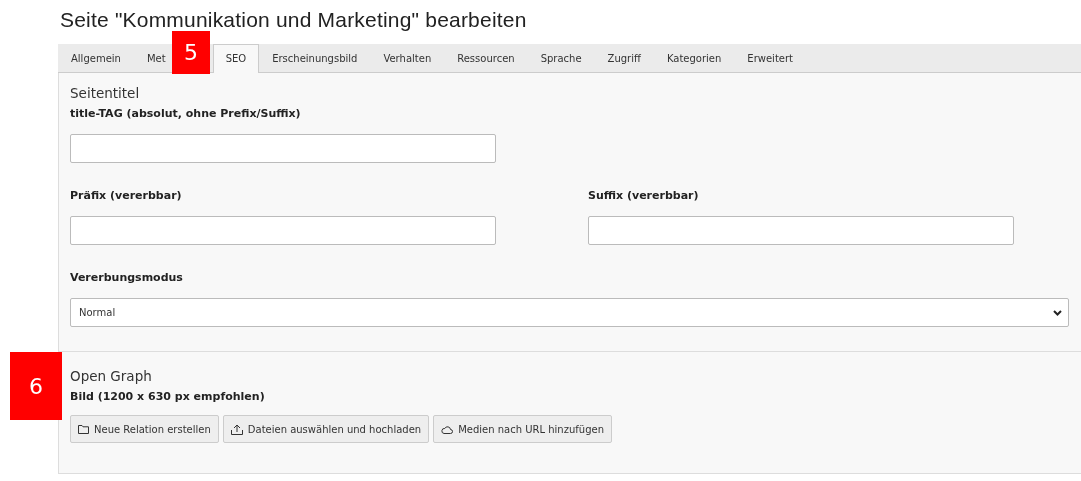 The height and width of the screenshot is (481, 1081). I want to click on chevron-down-icon, so click(1057, 312).